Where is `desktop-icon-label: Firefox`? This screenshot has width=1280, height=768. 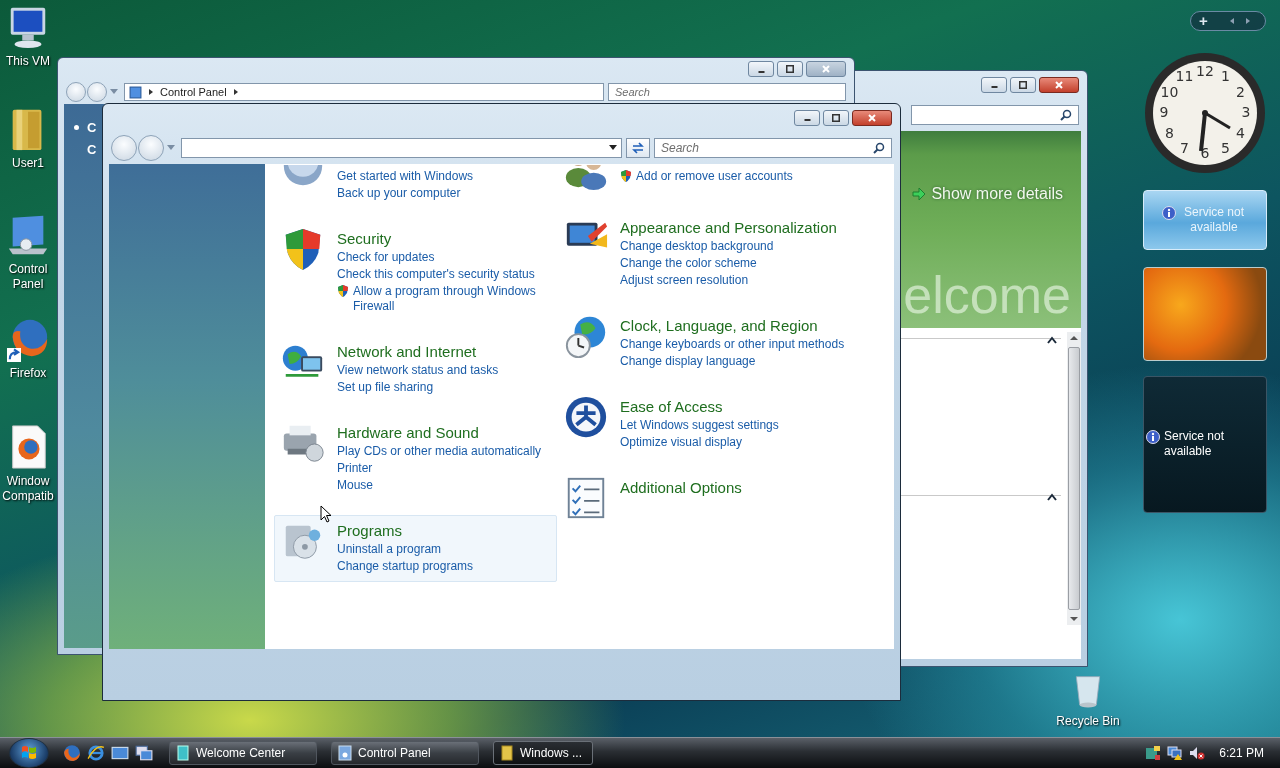
desktop-icon-label: Firefox is located at coordinates (28, 373).